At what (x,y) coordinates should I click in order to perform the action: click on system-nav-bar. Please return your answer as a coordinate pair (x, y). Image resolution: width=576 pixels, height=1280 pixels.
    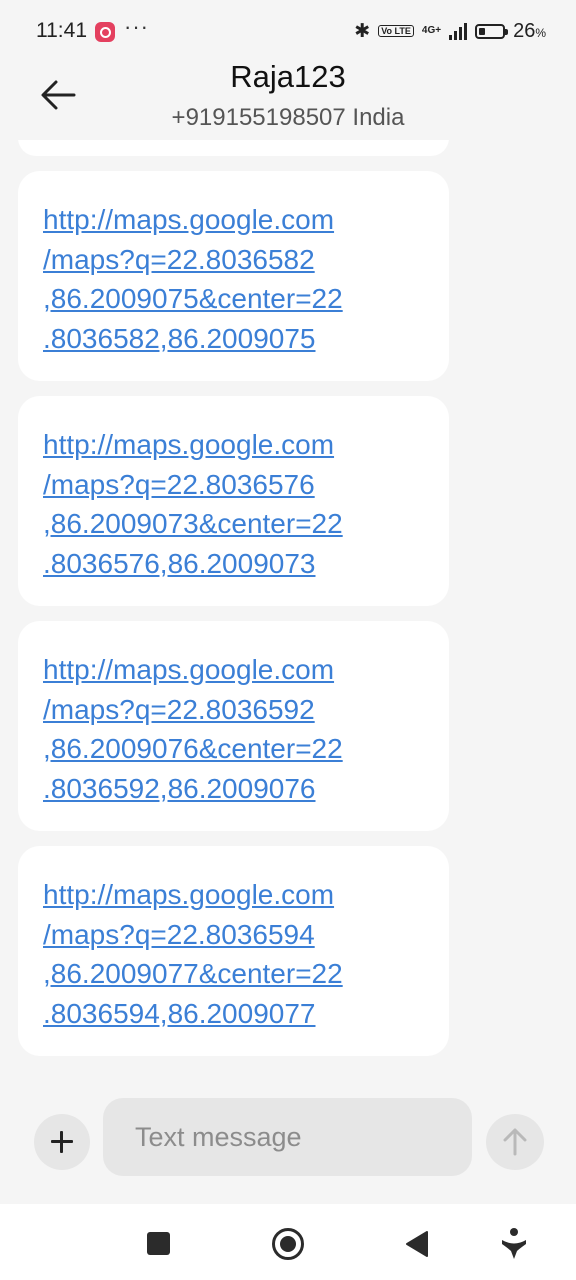
    Looking at the image, I should click on (288, 1242).